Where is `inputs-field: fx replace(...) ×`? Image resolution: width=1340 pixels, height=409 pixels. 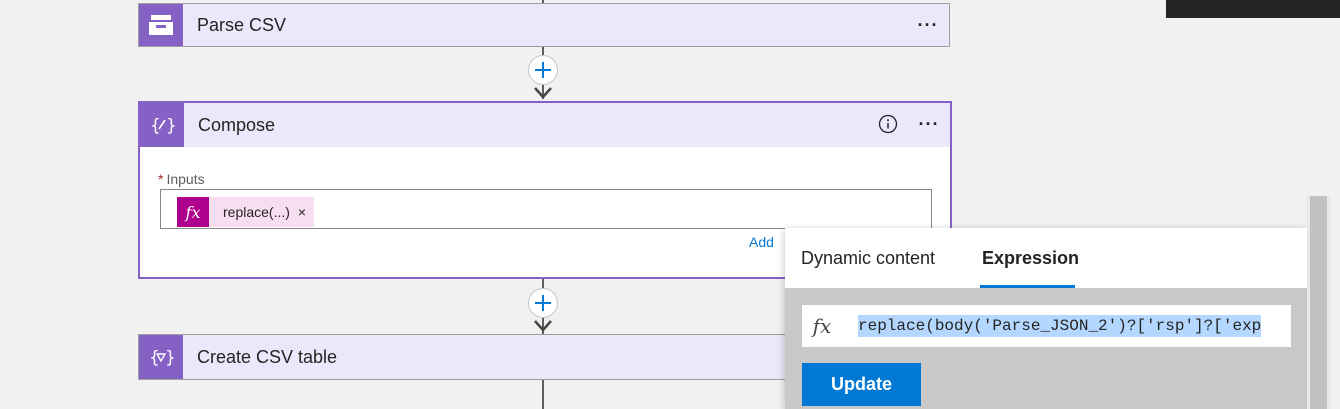 inputs-field: fx replace(...) × is located at coordinates (546, 209).